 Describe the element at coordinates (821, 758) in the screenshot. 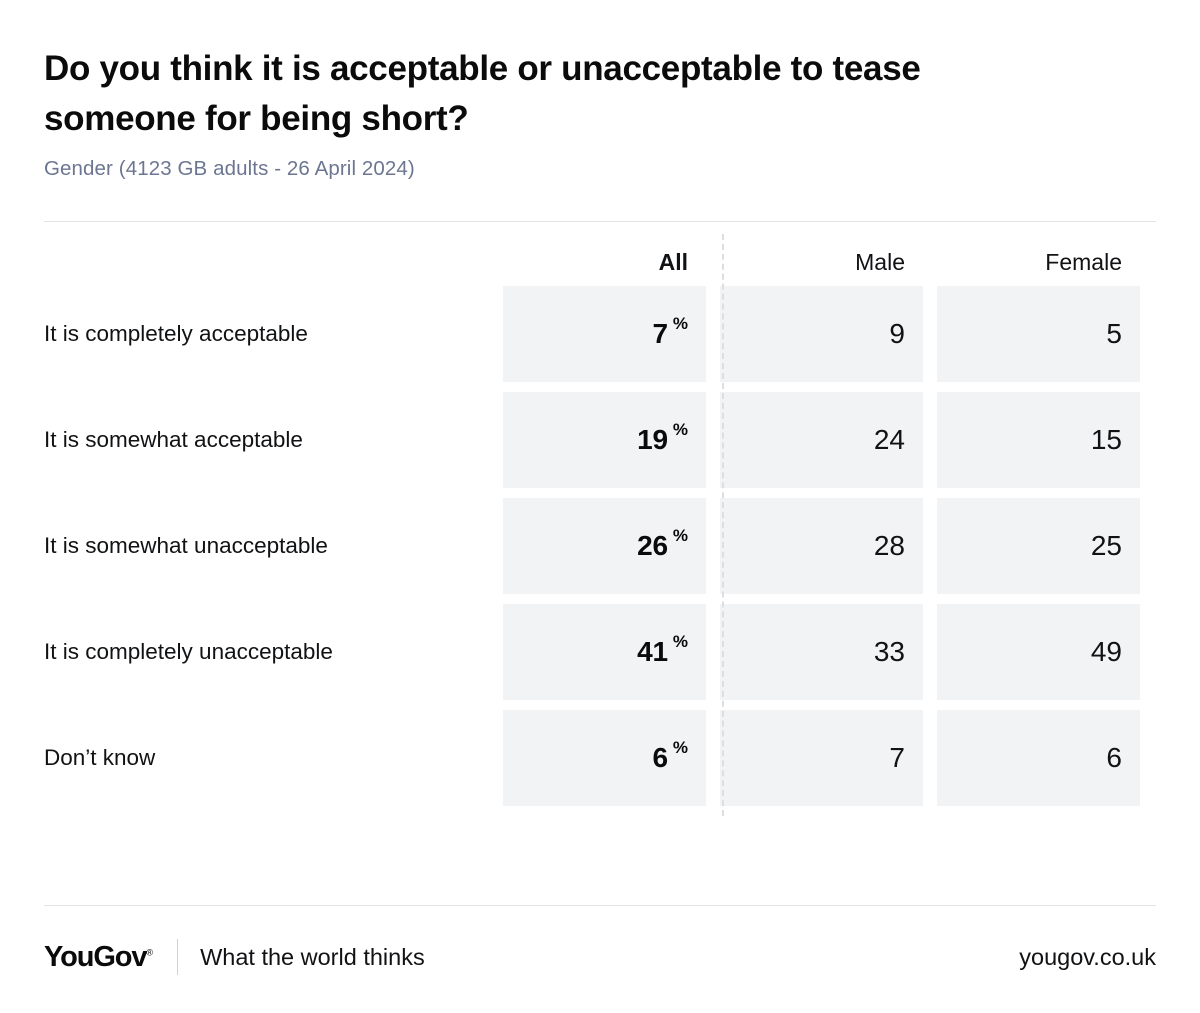

I see `cell-male: 7` at that location.